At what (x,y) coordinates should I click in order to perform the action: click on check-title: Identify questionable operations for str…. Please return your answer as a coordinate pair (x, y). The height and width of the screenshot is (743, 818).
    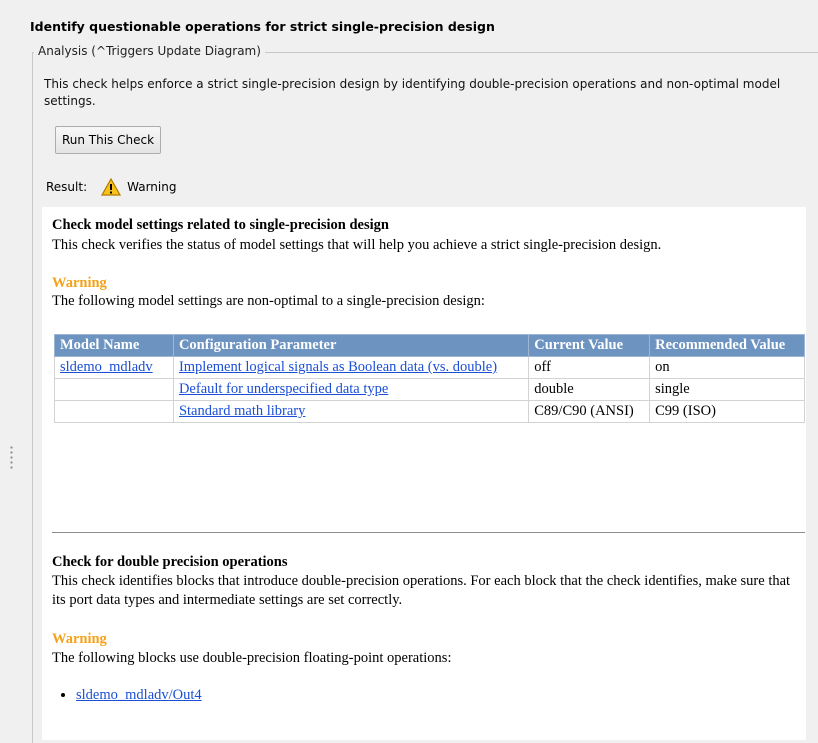
    Looking at the image, I should click on (262, 26).